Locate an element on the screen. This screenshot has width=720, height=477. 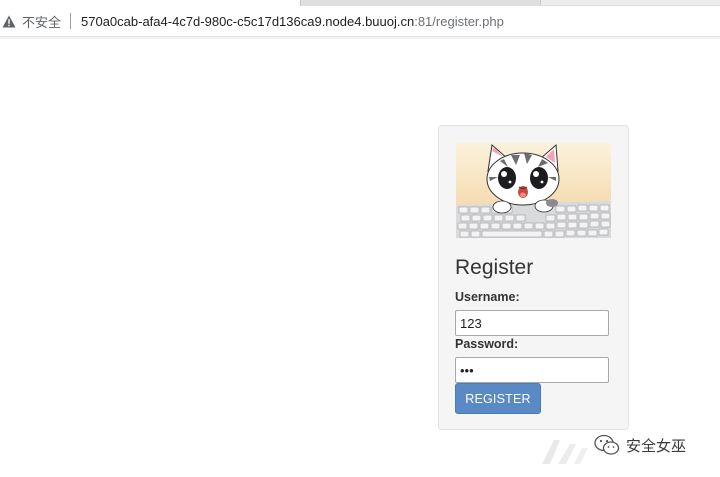
watermark: 安全女巫 is located at coordinates (640, 445).